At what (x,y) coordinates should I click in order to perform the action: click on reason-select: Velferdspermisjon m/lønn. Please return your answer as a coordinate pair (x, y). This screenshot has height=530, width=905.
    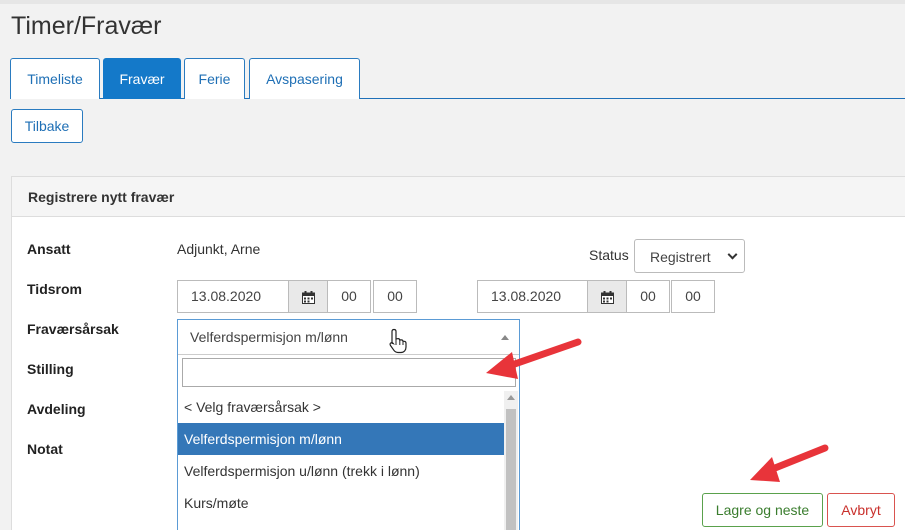
    Looking at the image, I should click on (348, 337).